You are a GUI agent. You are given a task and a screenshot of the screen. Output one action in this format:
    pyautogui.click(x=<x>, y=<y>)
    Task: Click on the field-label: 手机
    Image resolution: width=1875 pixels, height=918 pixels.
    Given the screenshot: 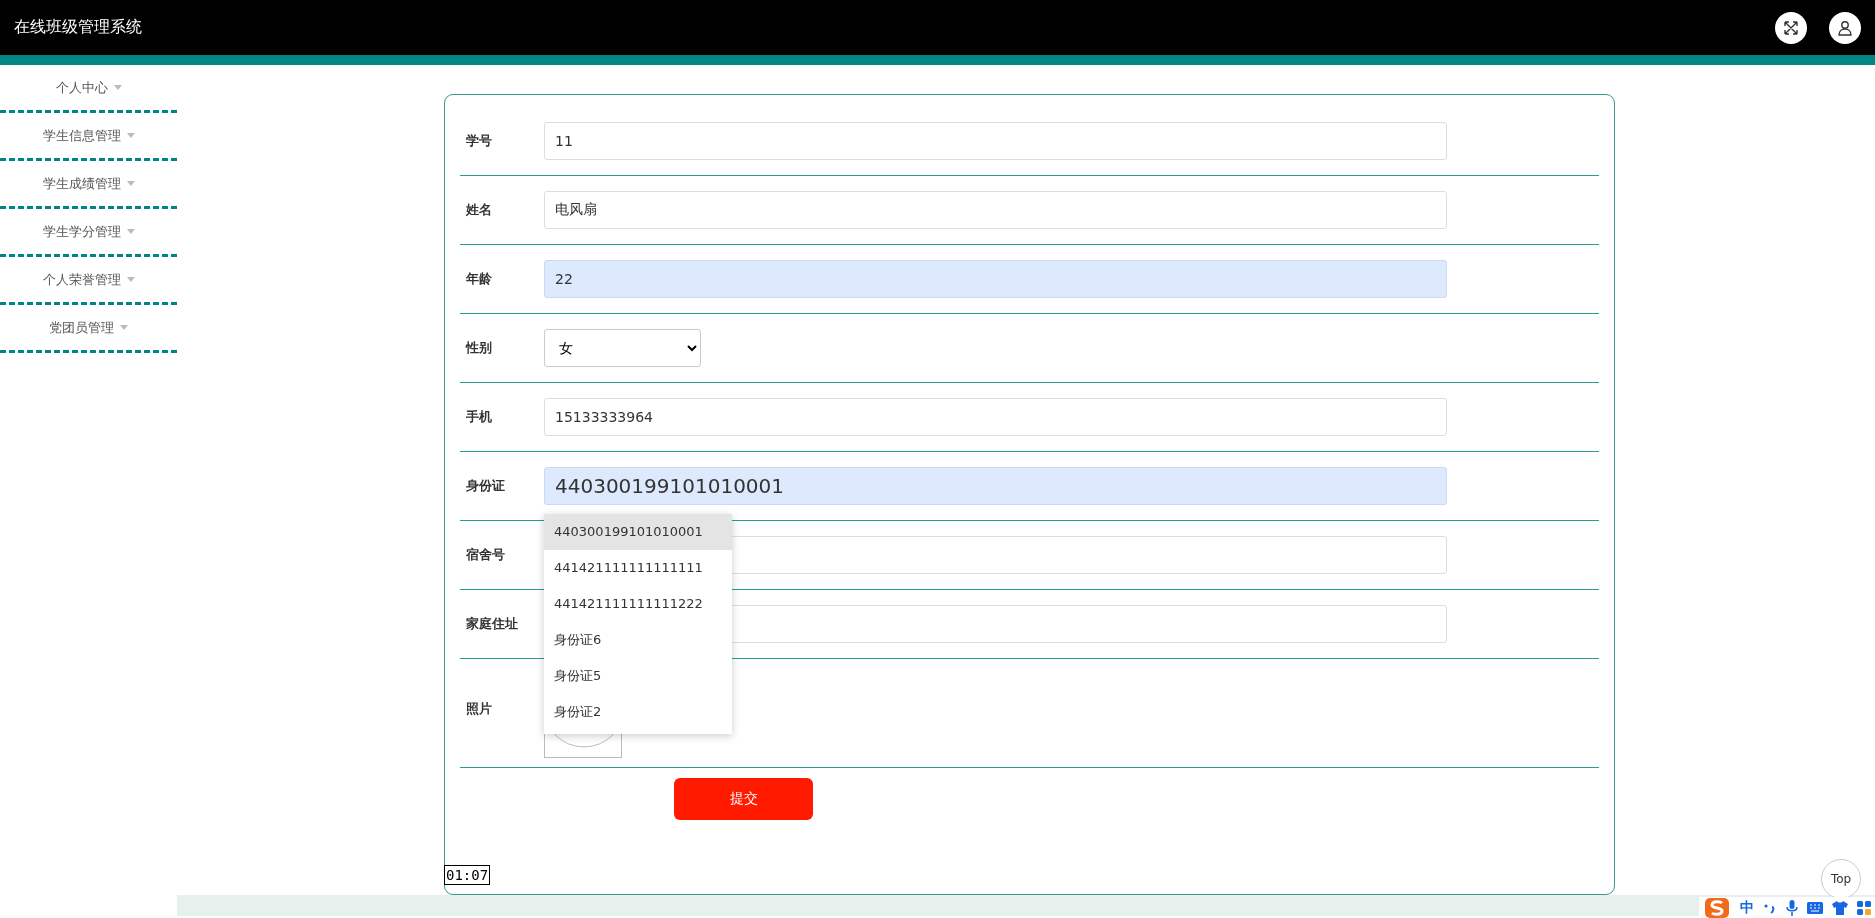 What is the action you would take?
    pyautogui.click(x=479, y=417)
    